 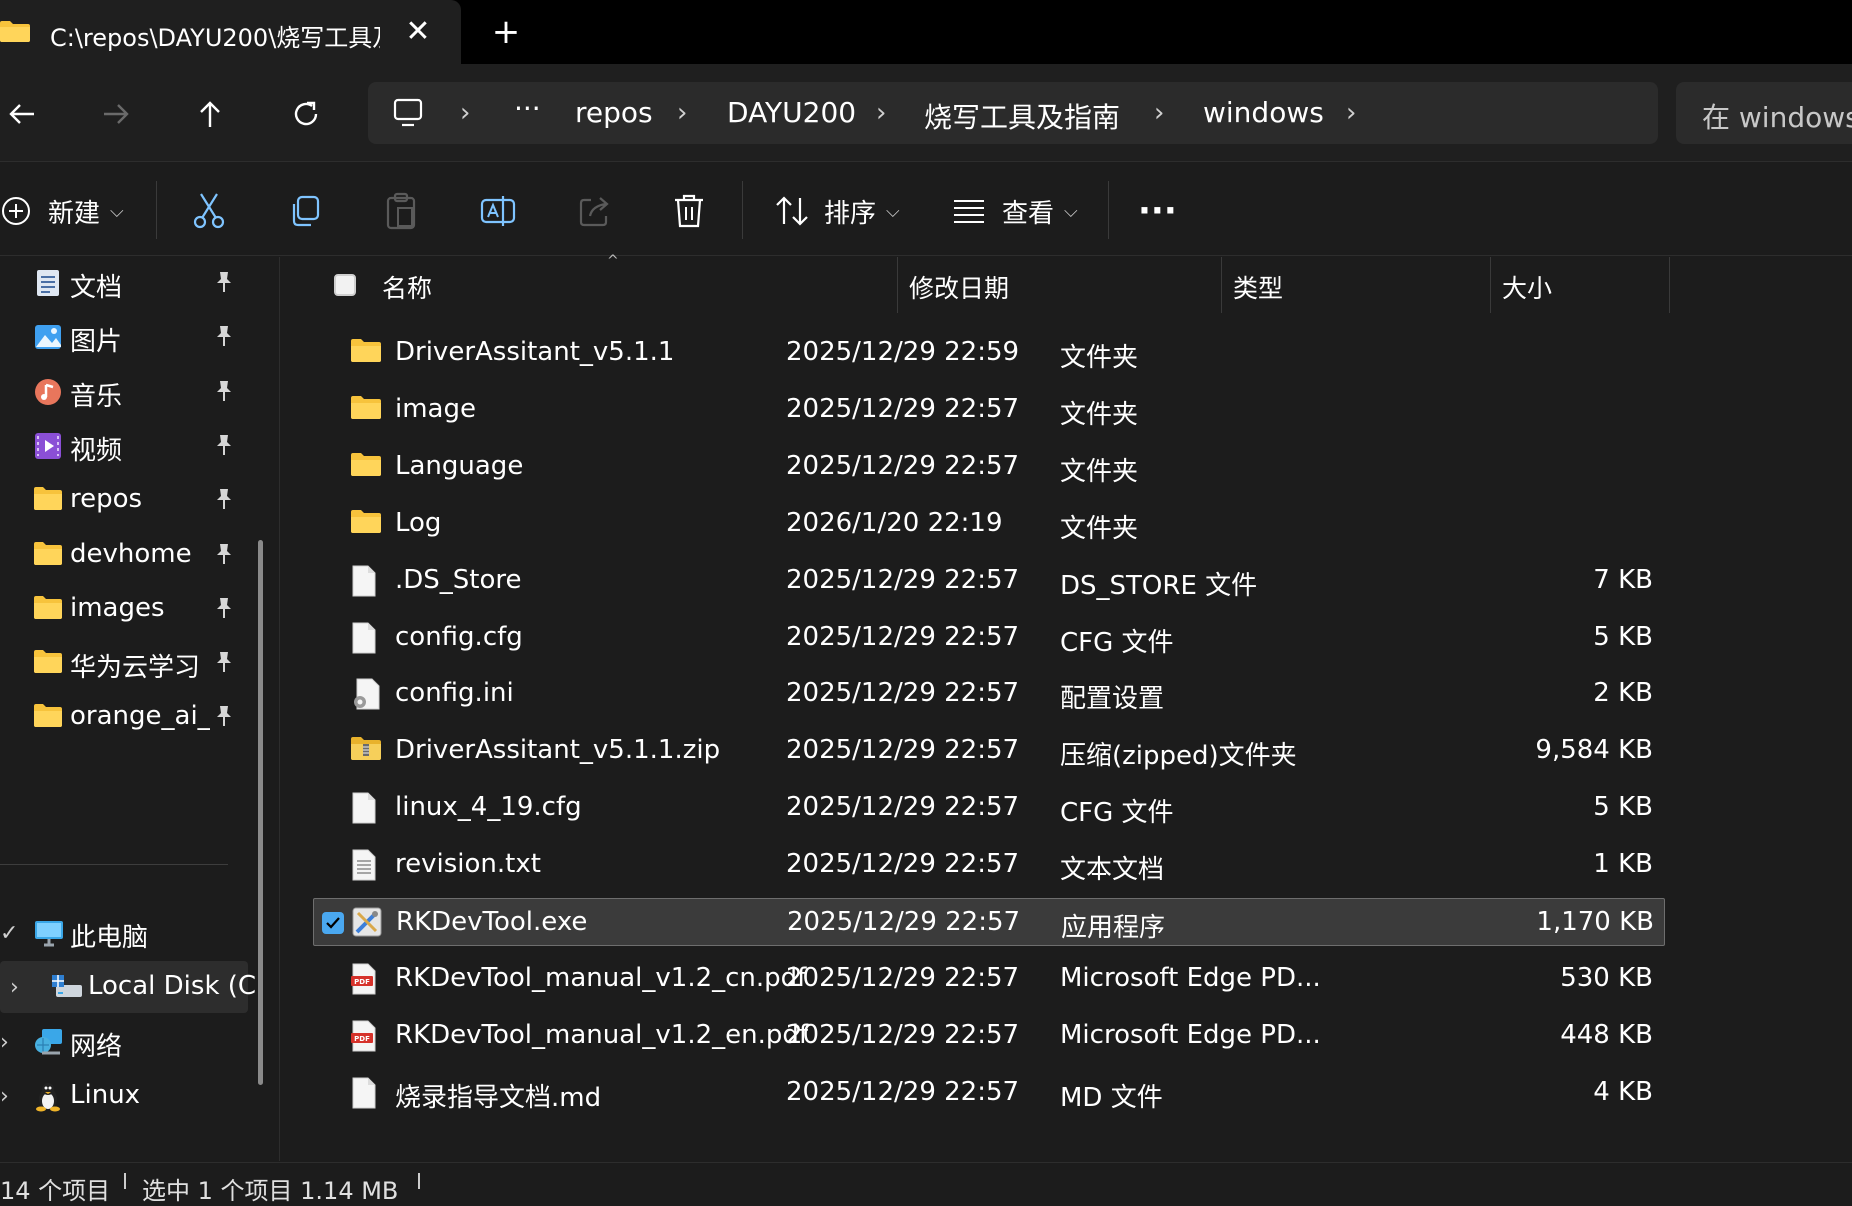 What do you see at coordinates (125, 663) in the screenshot?
I see `sidebar-item--: 华为云学习` at bounding box center [125, 663].